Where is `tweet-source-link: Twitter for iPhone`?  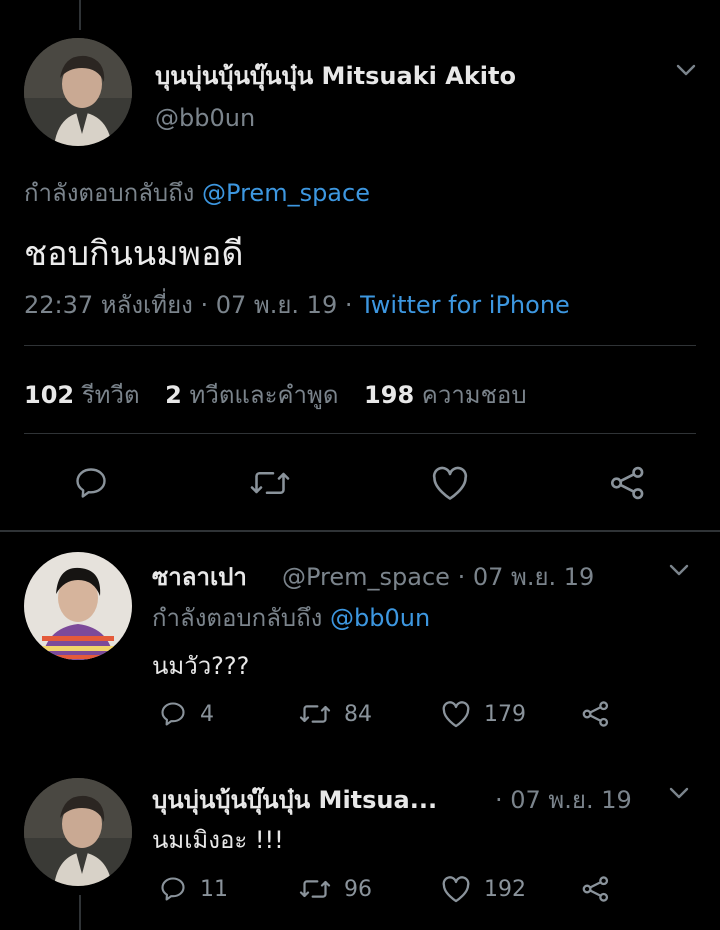 tweet-source-link: Twitter for iPhone is located at coordinates (465, 305).